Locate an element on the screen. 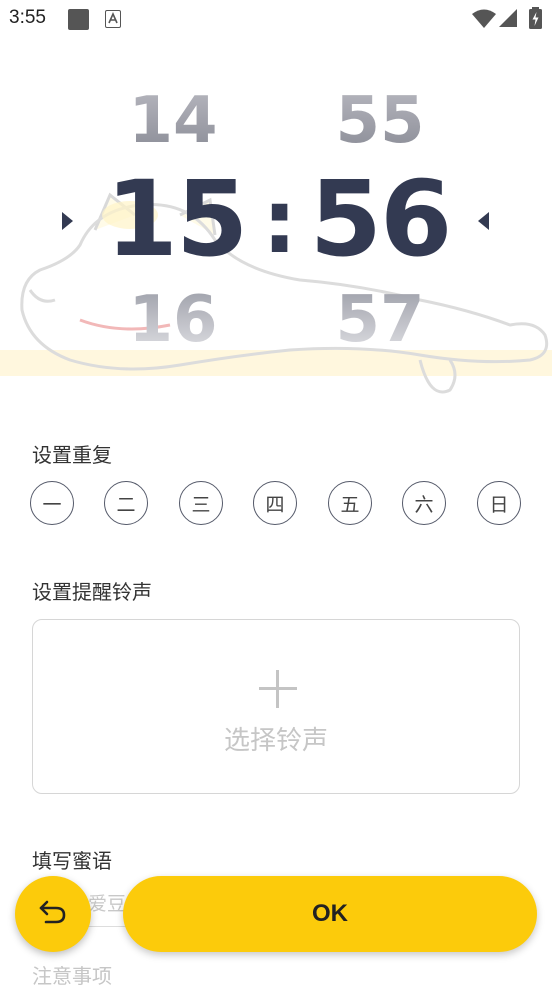 The width and height of the screenshot is (552, 989). a-notification-icon is located at coordinates (113, 21).